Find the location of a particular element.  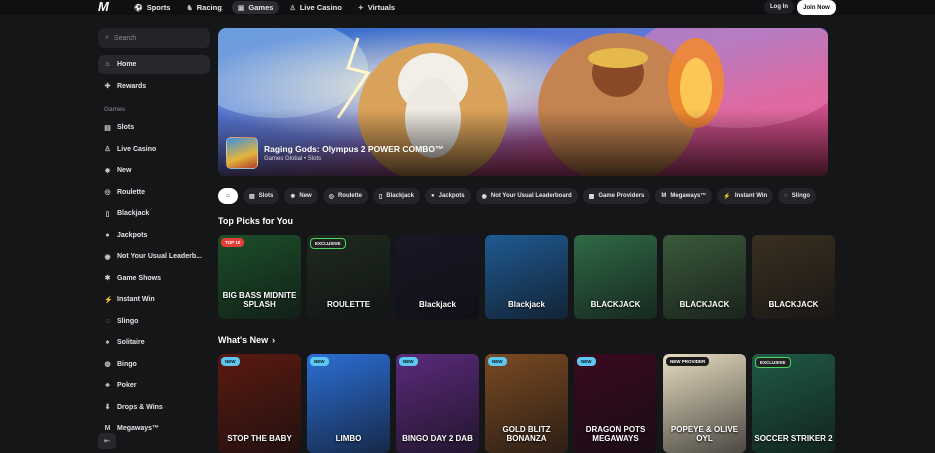

chip-slots: ▤ Slots is located at coordinates (261, 196).